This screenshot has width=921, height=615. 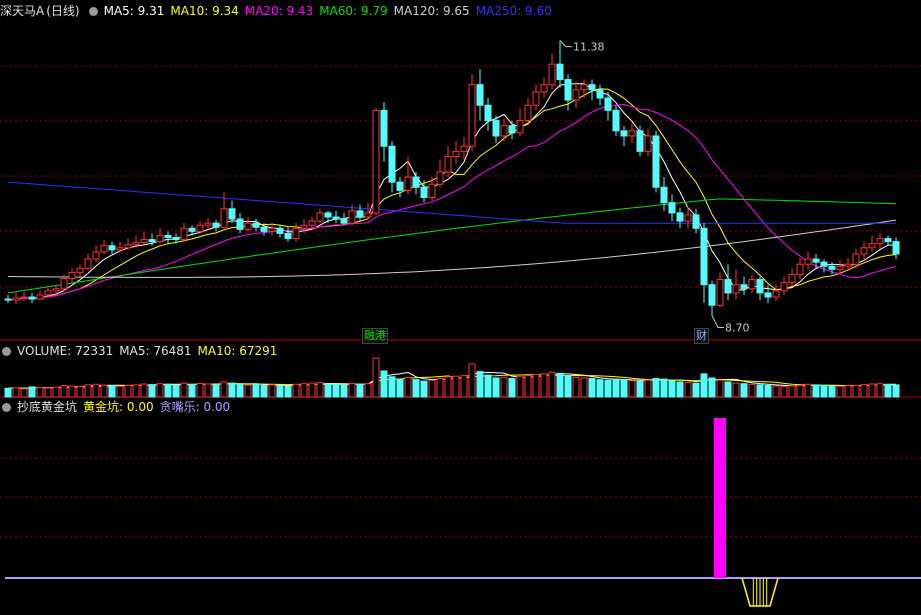 I want to click on volume-ma5: MA5: 76481, so click(x=155, y=351).